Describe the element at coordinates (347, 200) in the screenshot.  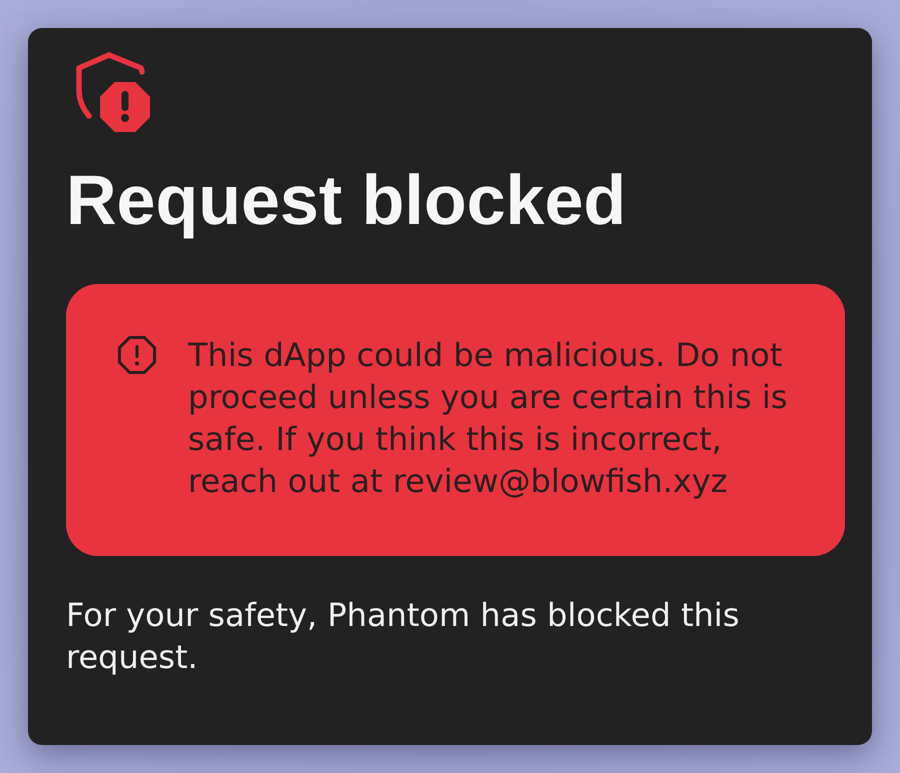
I see `dialog-title: Request blocked` at that location.